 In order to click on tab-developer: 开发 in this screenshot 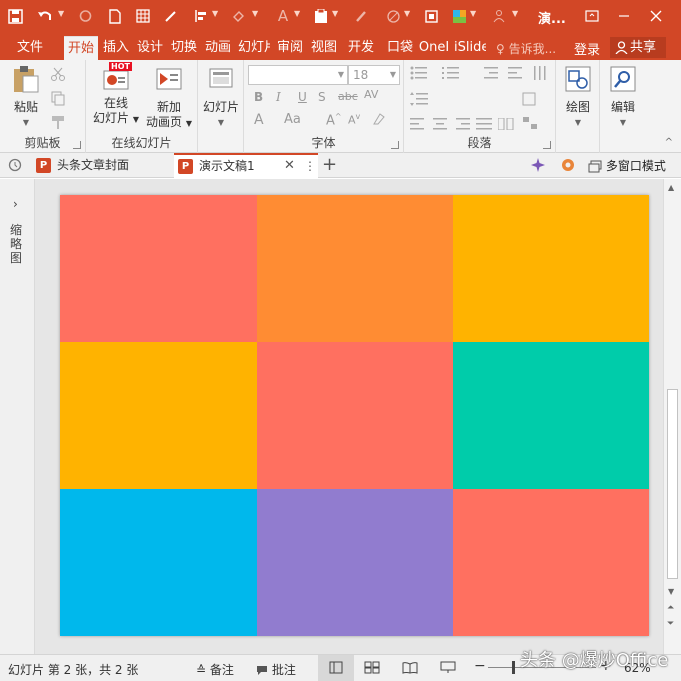, I will do `click(361, 48)`.